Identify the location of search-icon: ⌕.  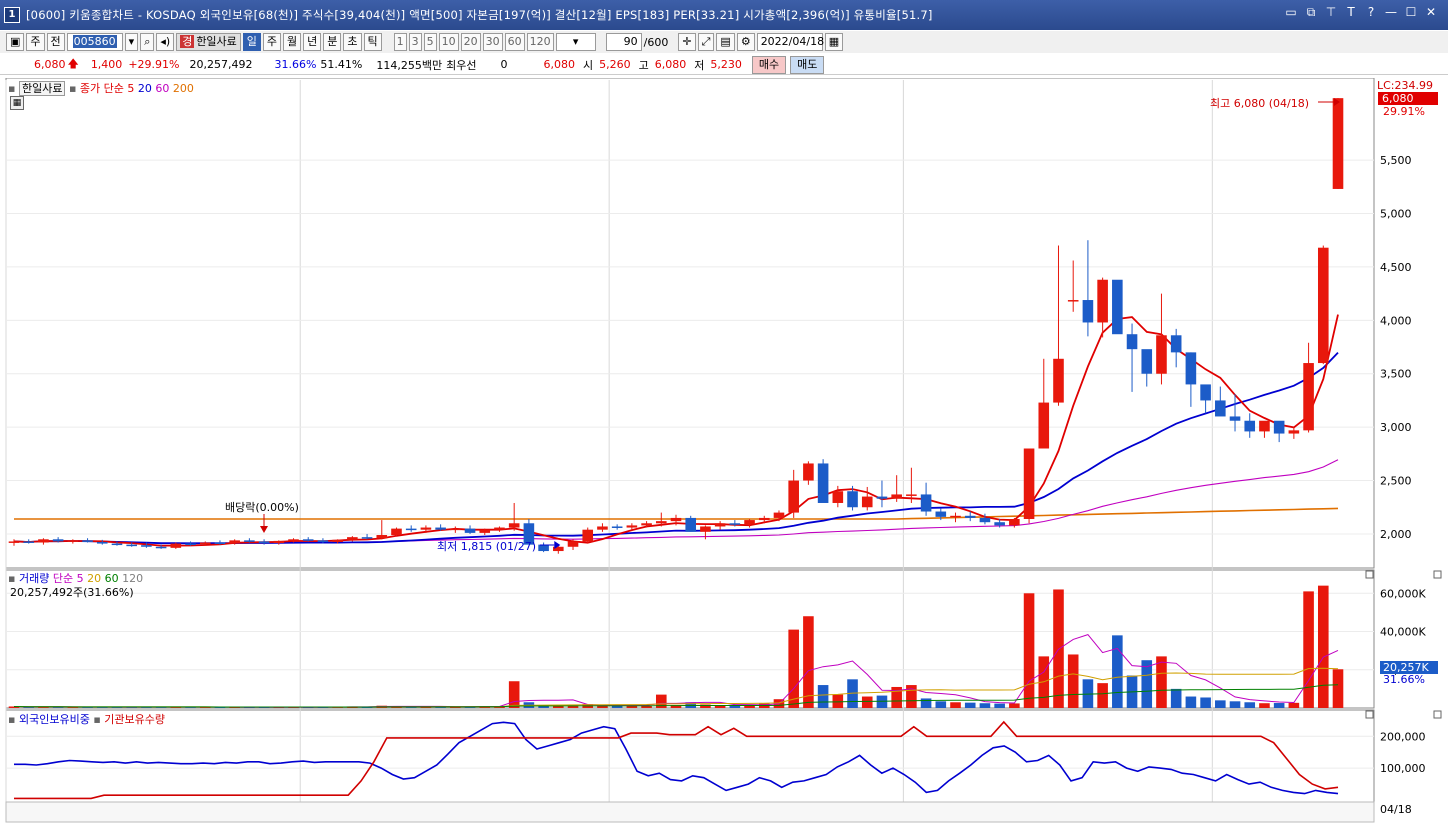
(147, 42).